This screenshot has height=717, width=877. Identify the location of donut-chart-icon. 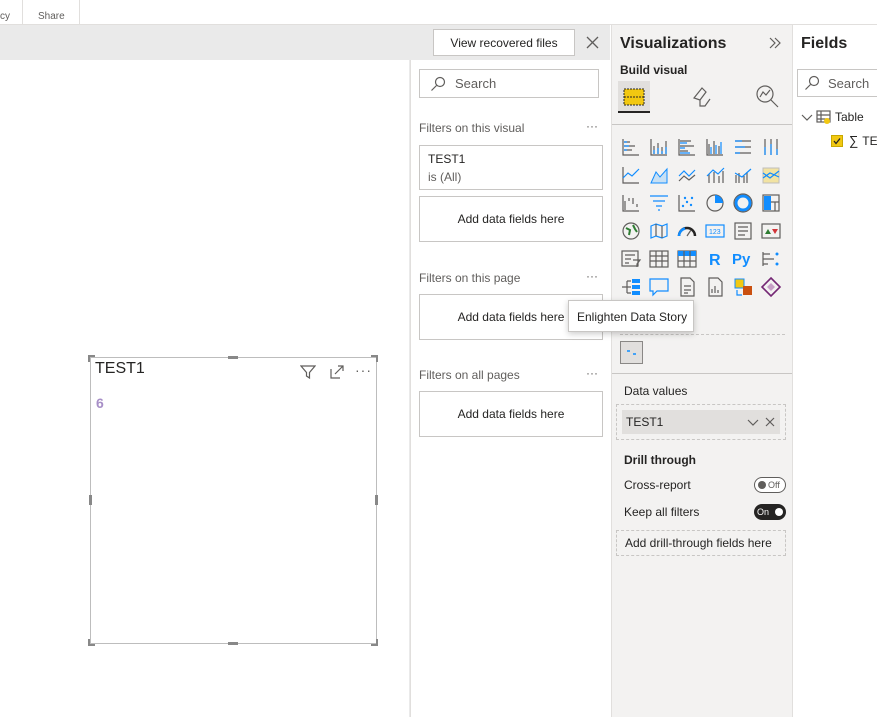
(743, 203).